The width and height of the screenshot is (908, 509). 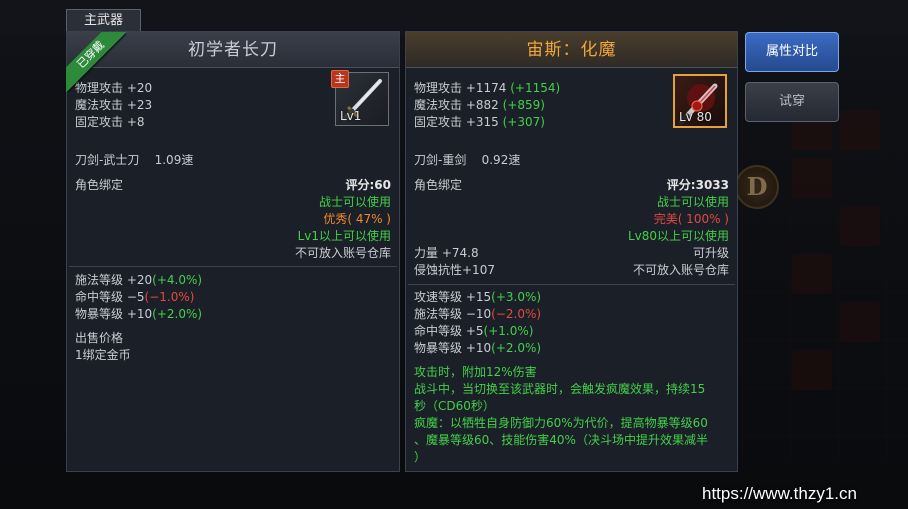 I want to click on equipped-ribbon: 已穿戴, so click(x=96, y=62).